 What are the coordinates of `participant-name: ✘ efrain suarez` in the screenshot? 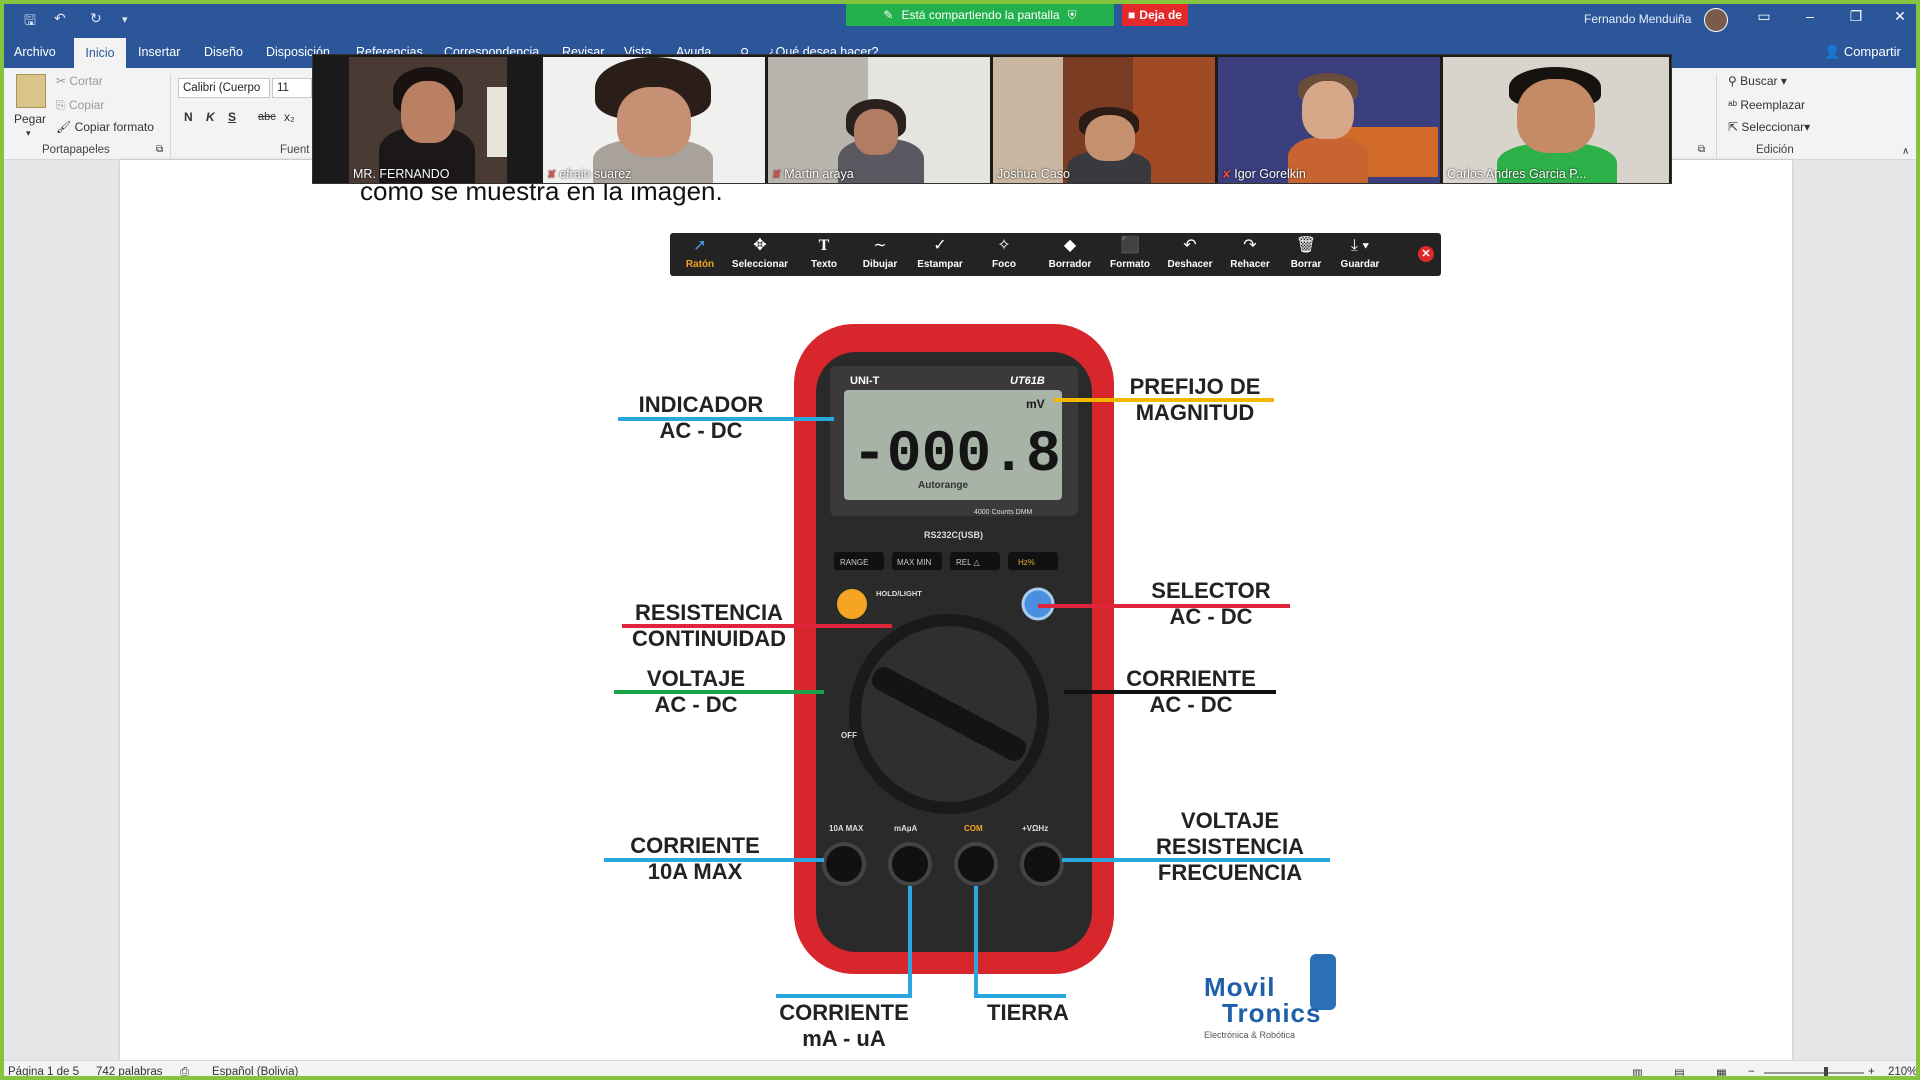 It's located at (589, 174).